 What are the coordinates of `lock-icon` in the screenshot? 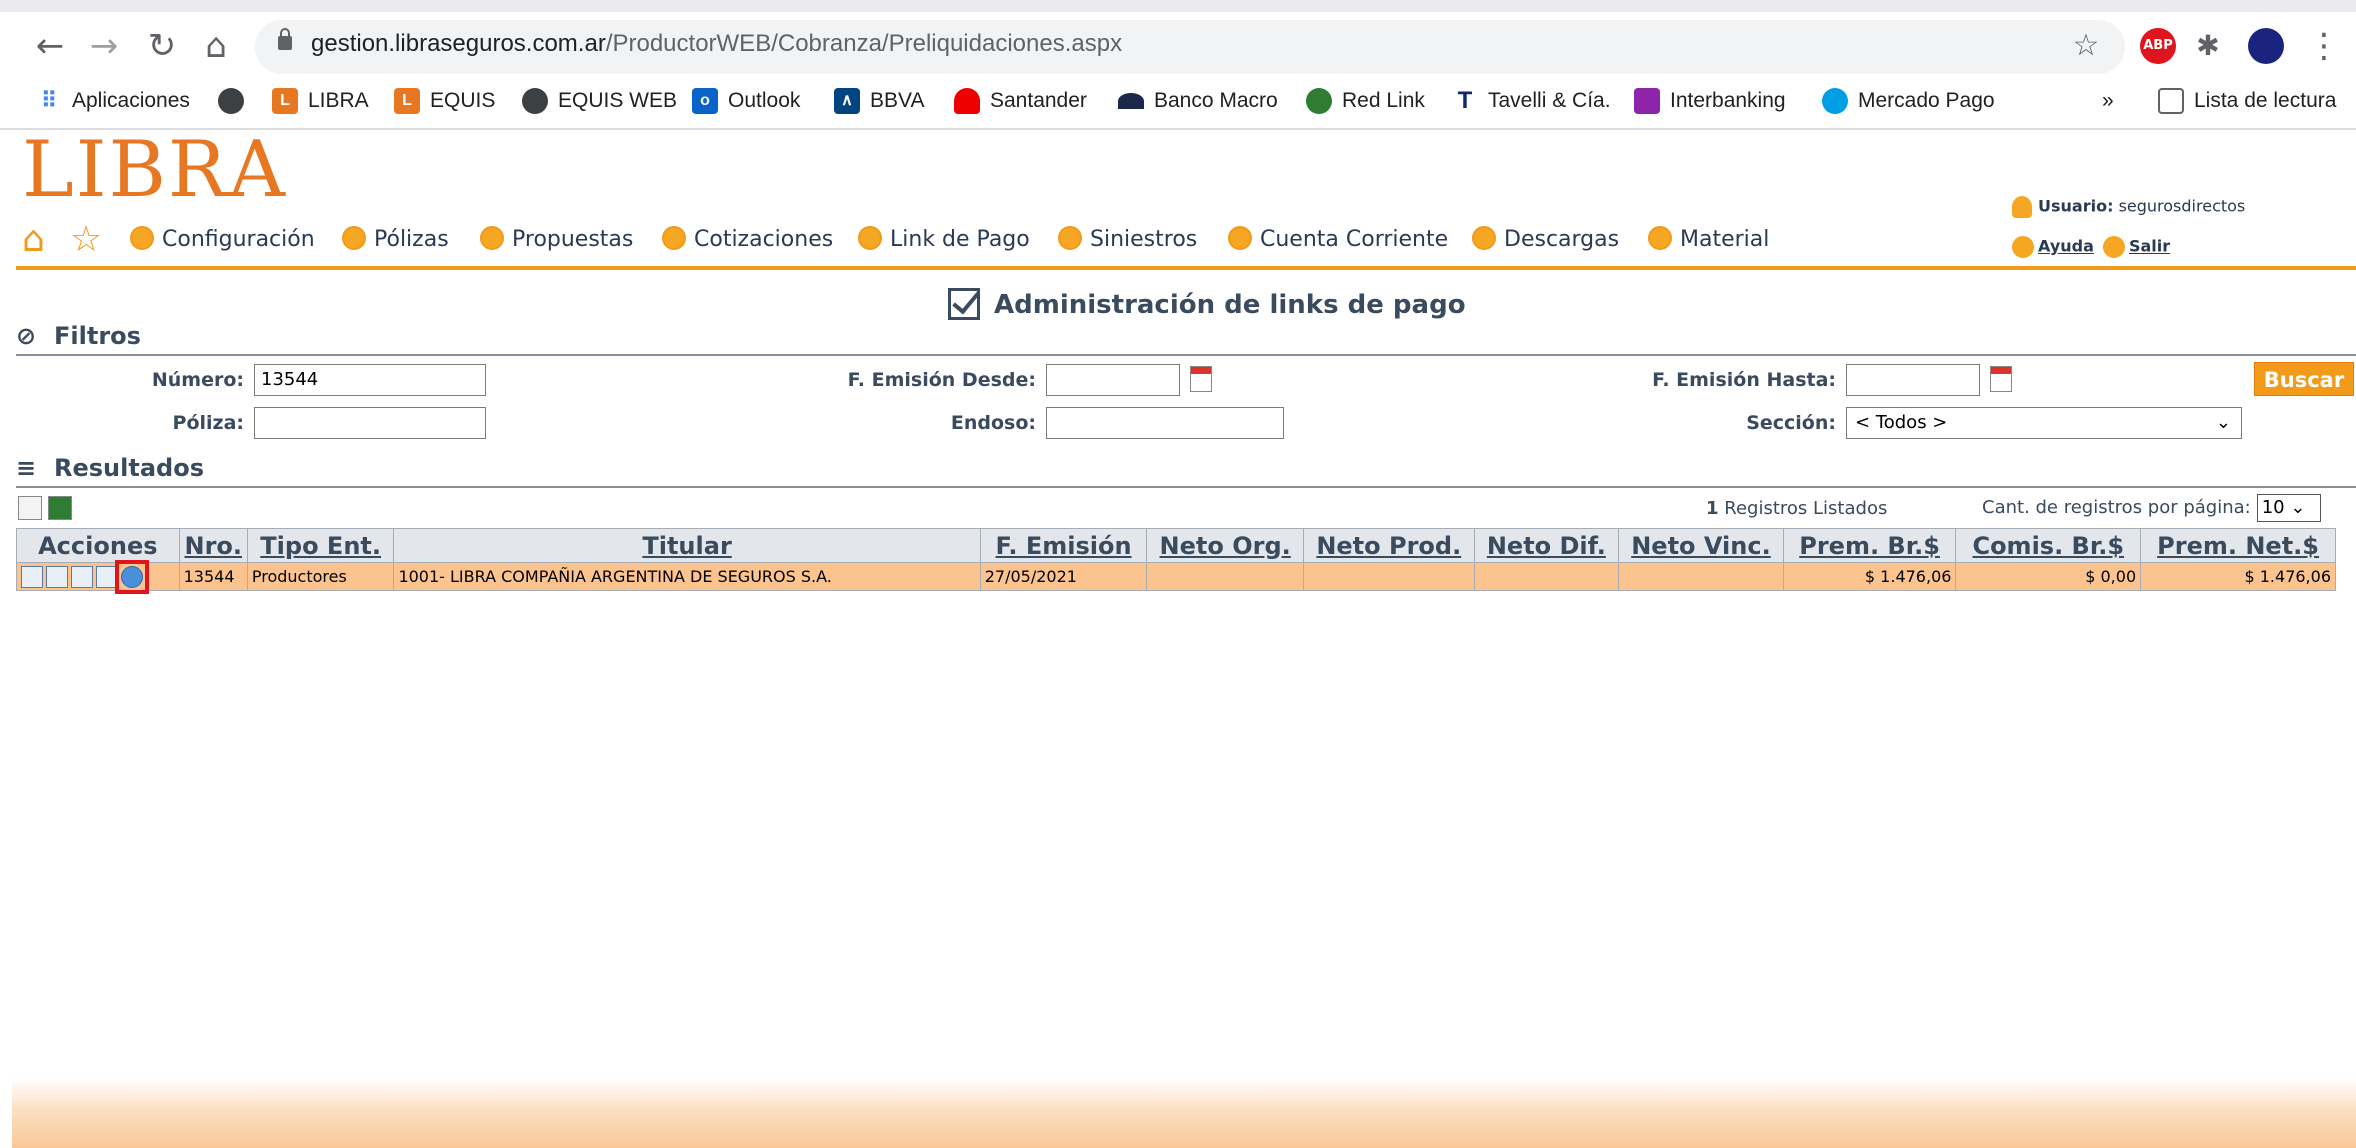 It's located at (285, 39).